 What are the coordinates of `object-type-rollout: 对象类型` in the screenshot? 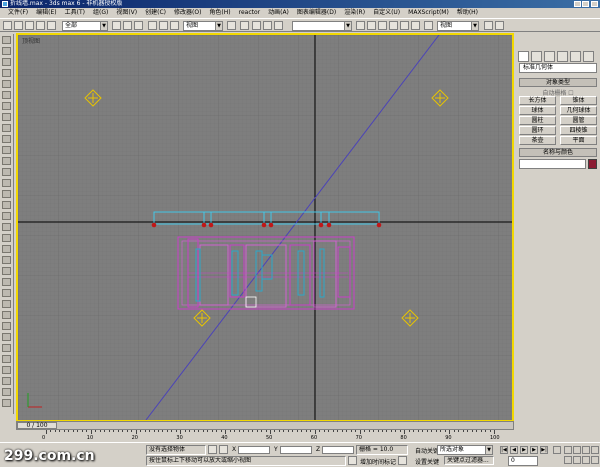 It's located at (558, 82).